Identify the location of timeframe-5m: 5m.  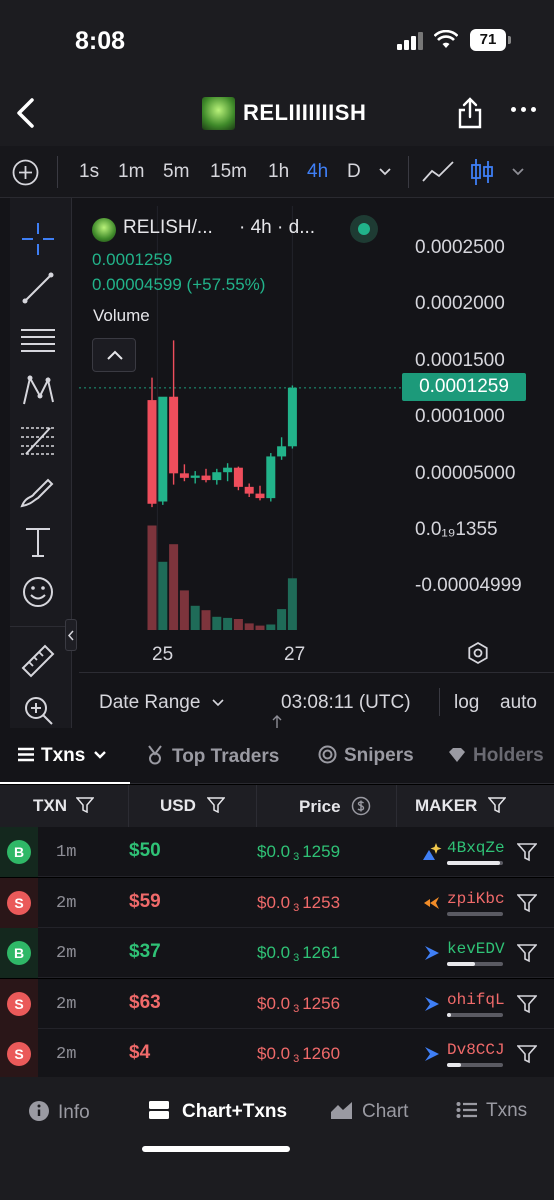
(176, 172).